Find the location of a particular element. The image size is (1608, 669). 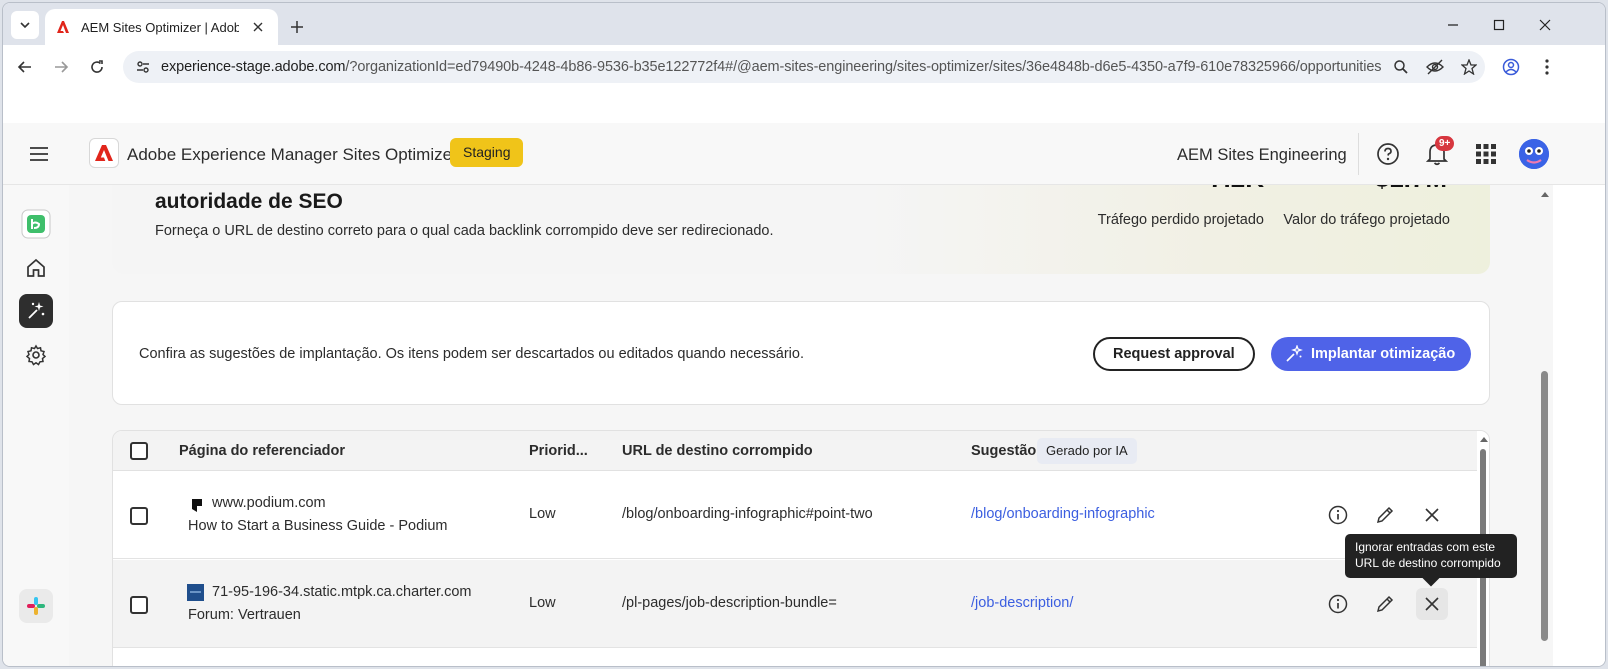

scroll-up-arrow-icon is located at coordinates (1484, 439).